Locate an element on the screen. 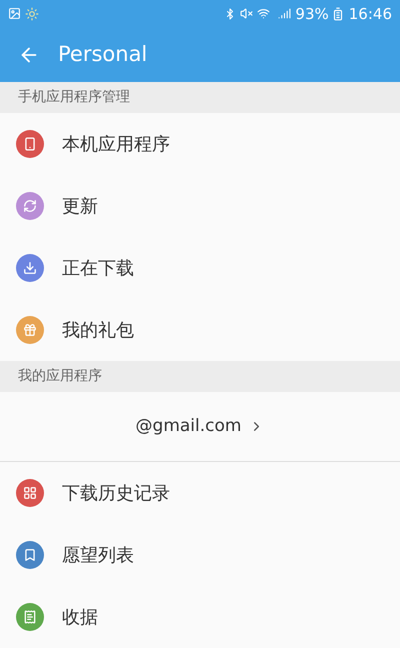 The image size is (400, 648). item-label: 正在下载 is located at coordinates (98, 268).